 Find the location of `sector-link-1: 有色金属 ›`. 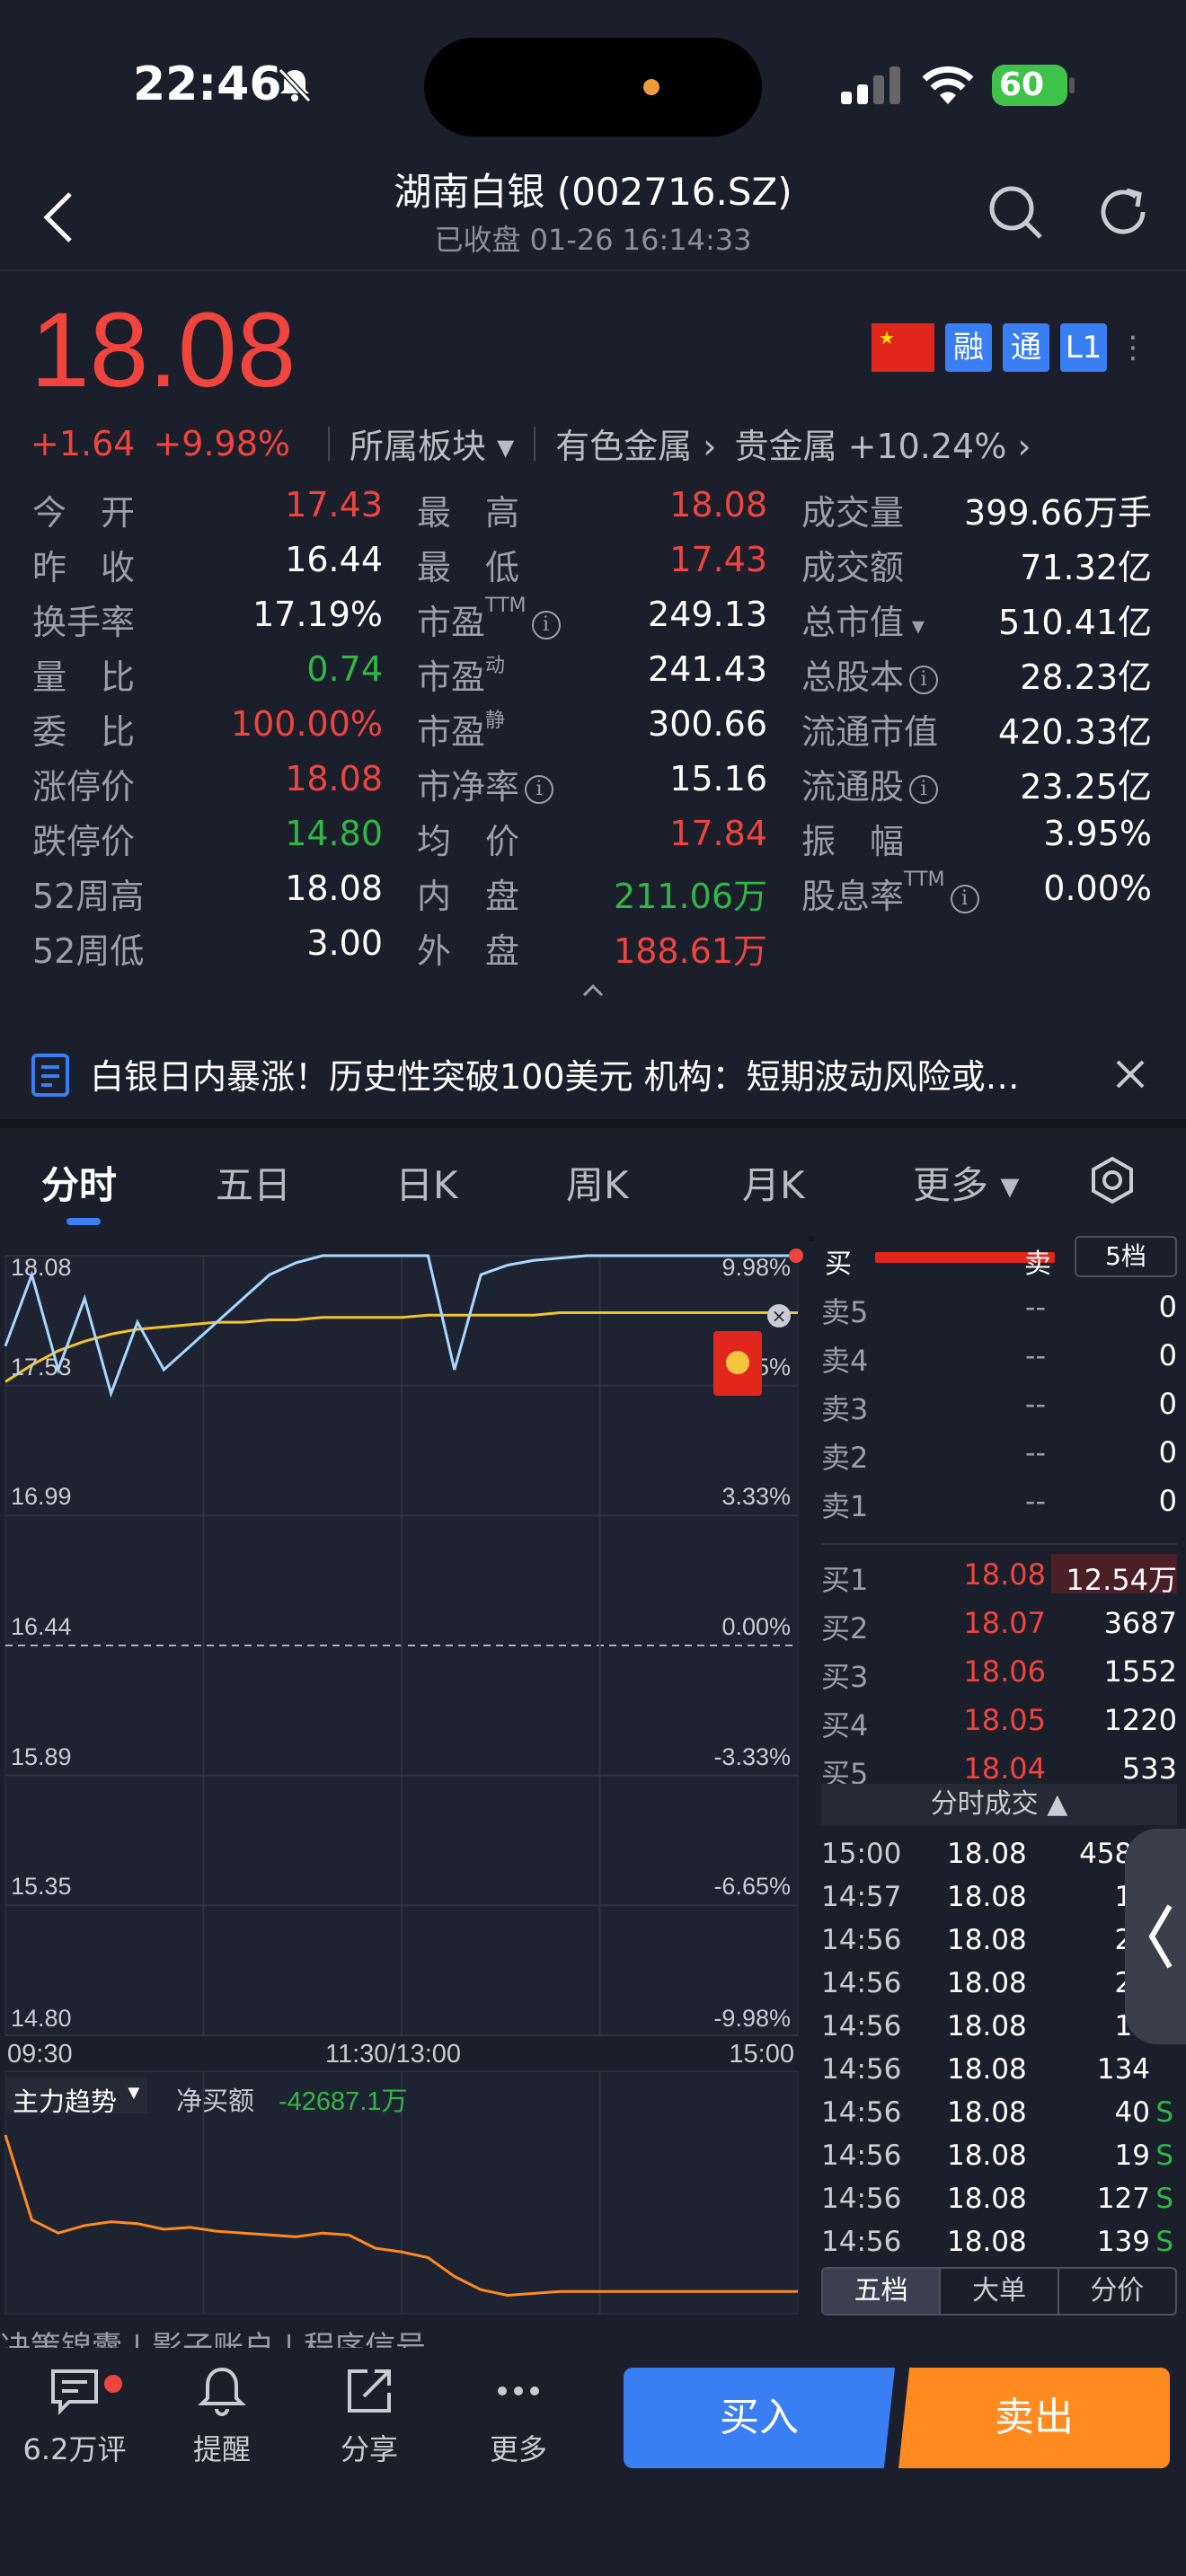

sector-link-1: 有色金属 › is located at coordinates (635, 443).